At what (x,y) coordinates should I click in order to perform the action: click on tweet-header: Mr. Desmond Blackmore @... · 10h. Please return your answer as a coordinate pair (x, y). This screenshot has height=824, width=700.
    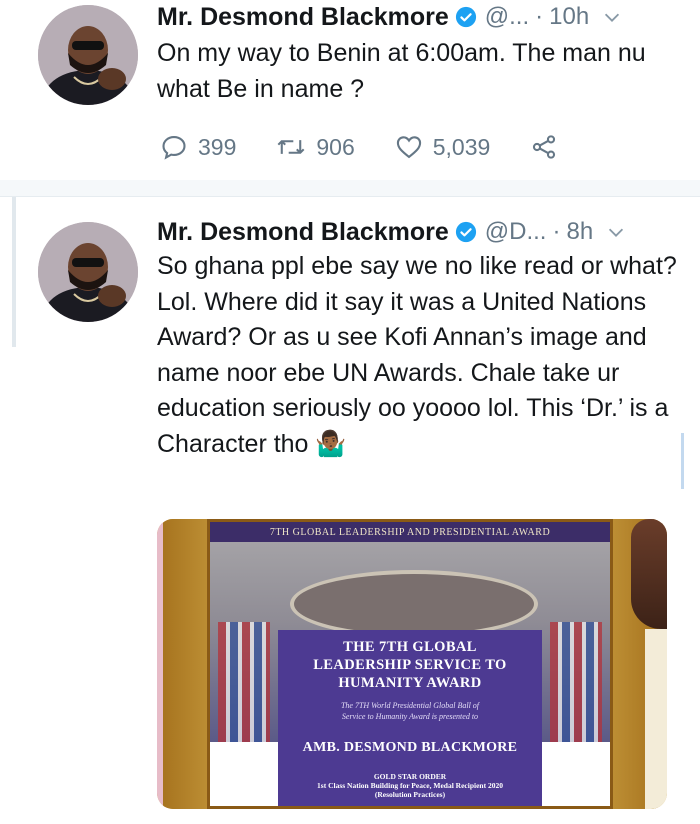
    Looking at the image, I should click on (418, 17).